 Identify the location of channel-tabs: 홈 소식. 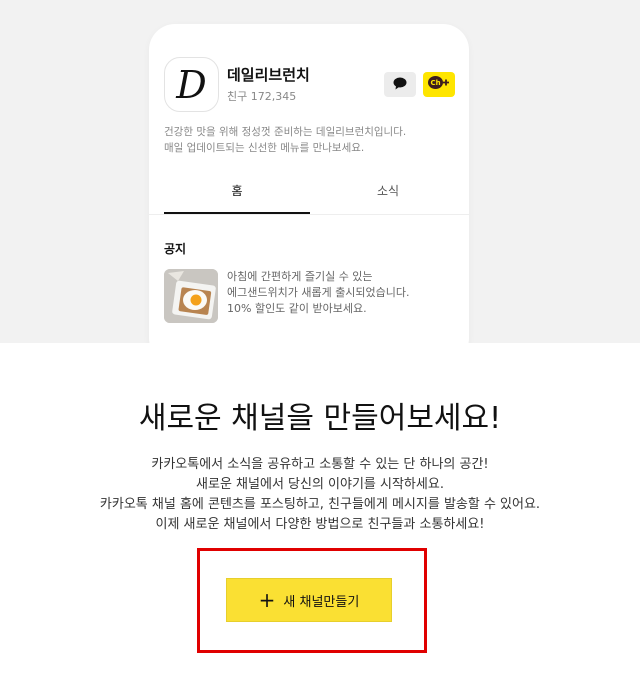
(309, 195).